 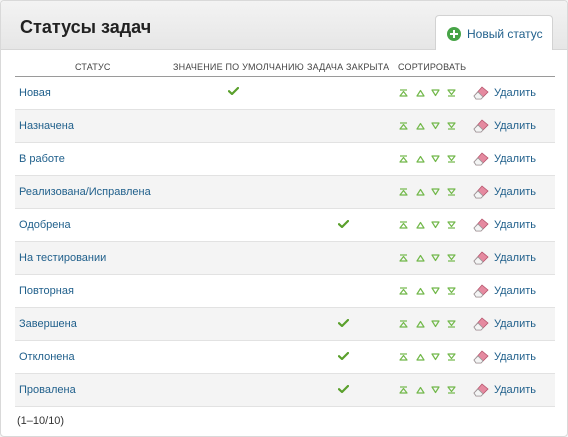 I want to click on pagination-info: (1–10/10), so click(x=41, y=421).